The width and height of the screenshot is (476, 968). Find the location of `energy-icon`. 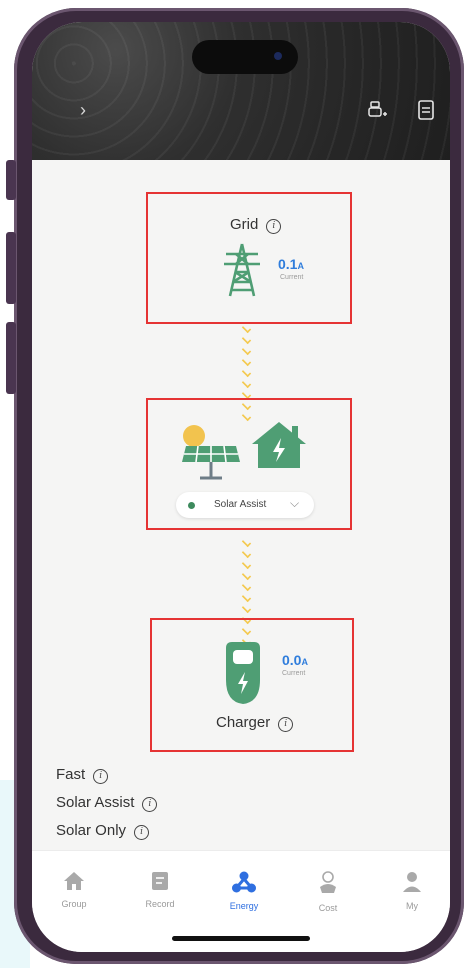

energy-icon is located at coordinates (244, 882).